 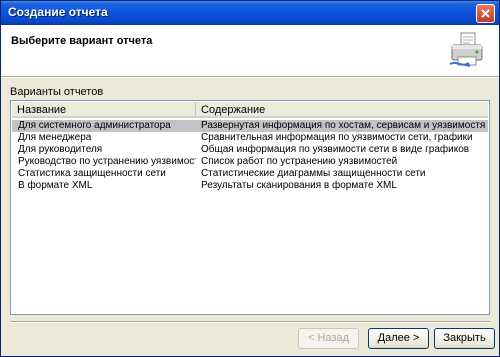 I want to click on header-separator, so click(x=250, y=77).